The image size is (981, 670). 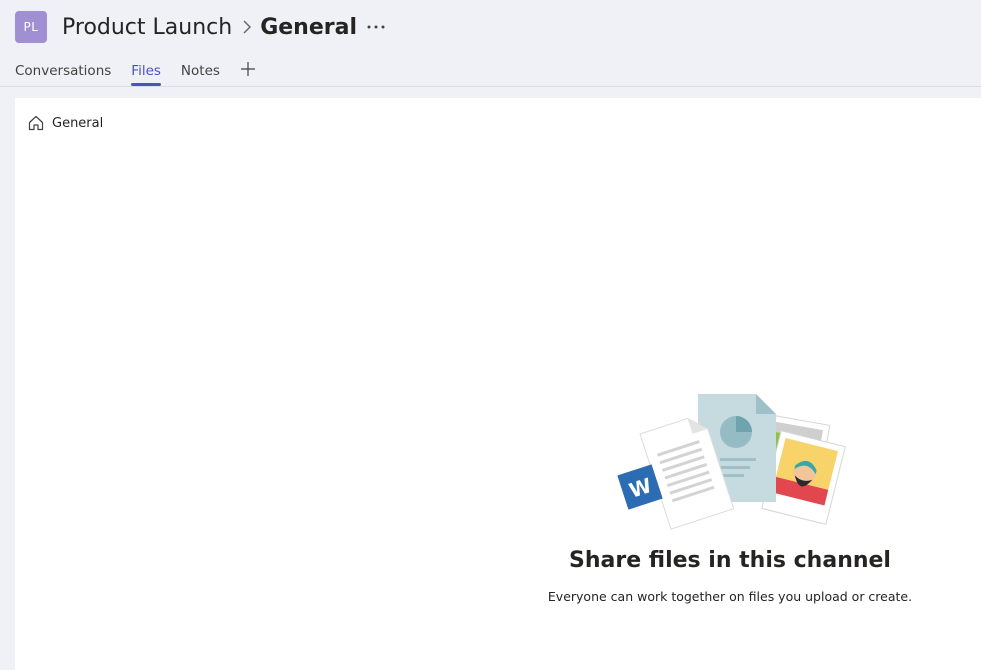 I want to click on more-options-button, so click(x=376, y=27).